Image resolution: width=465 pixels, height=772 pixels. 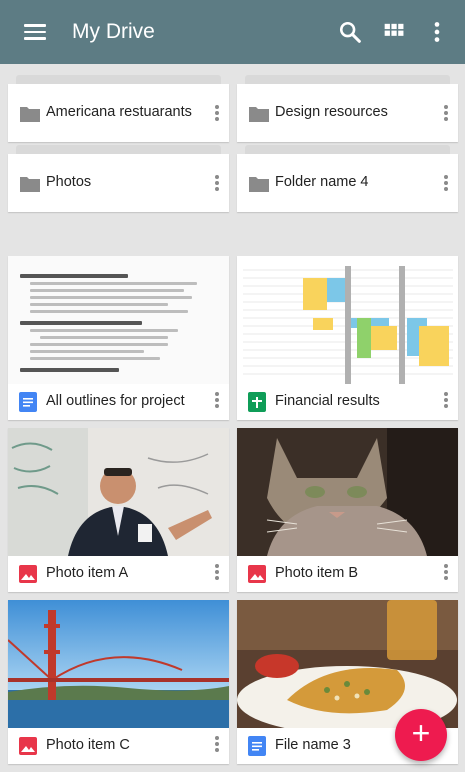 I want to click on folder-name: Design resources, so click(x=331, y=112).